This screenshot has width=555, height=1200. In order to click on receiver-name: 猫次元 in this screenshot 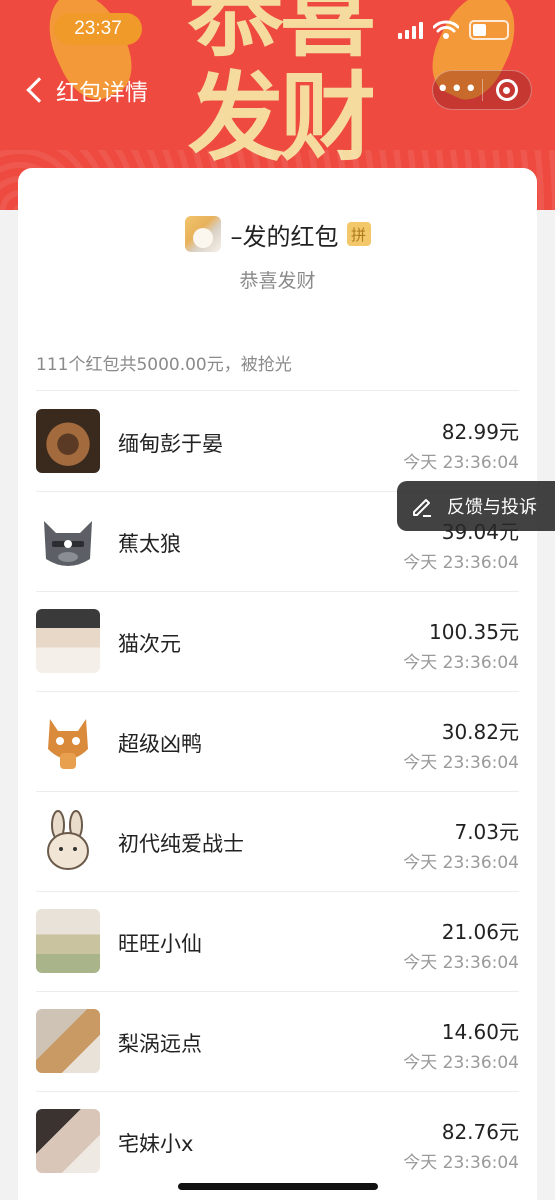, I will do `click(149, 644)`.